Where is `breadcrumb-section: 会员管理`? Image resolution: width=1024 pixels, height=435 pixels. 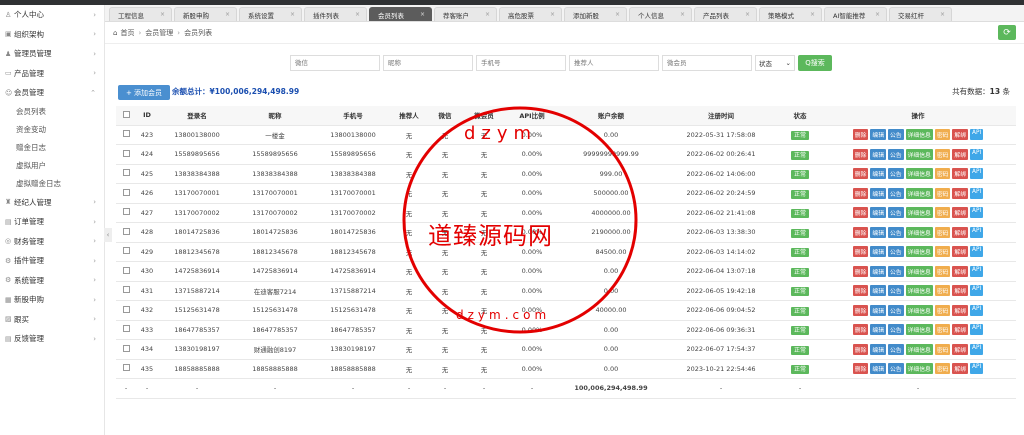
breadcrumb-section: 会员管理 is located at coordinates (159, 33).